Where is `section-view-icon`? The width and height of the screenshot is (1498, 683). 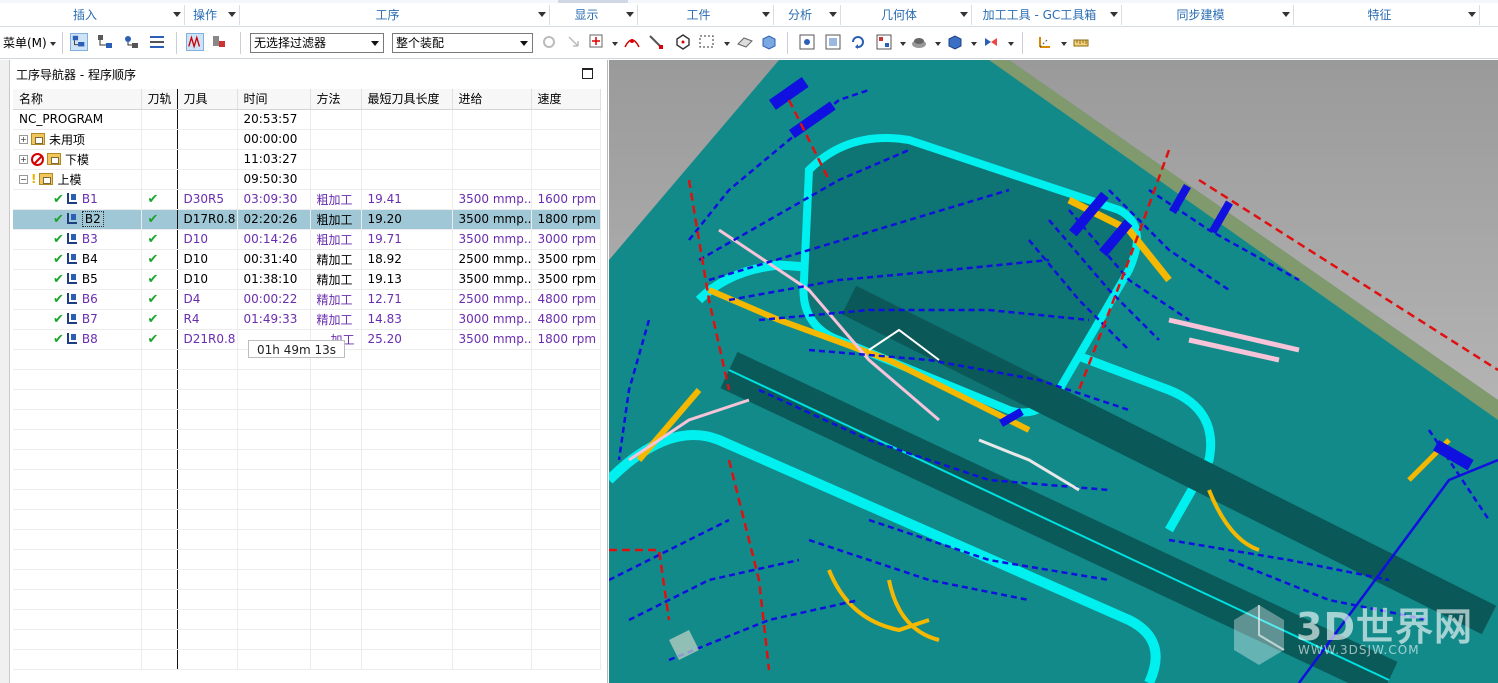
section-view-icon is located at coordinates (991, 42).